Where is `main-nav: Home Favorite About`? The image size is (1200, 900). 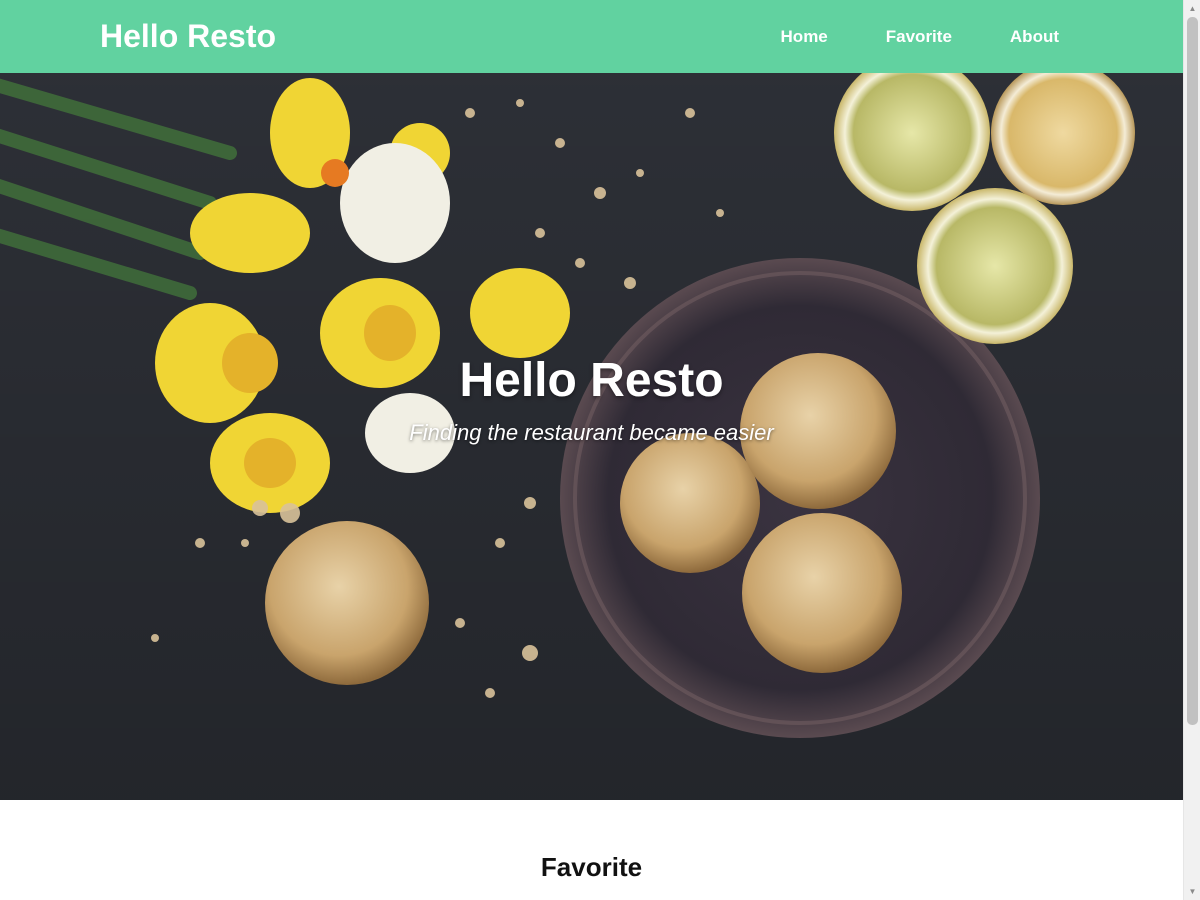 main-nav: Home Favorite About is located at coordinates (891, 36).